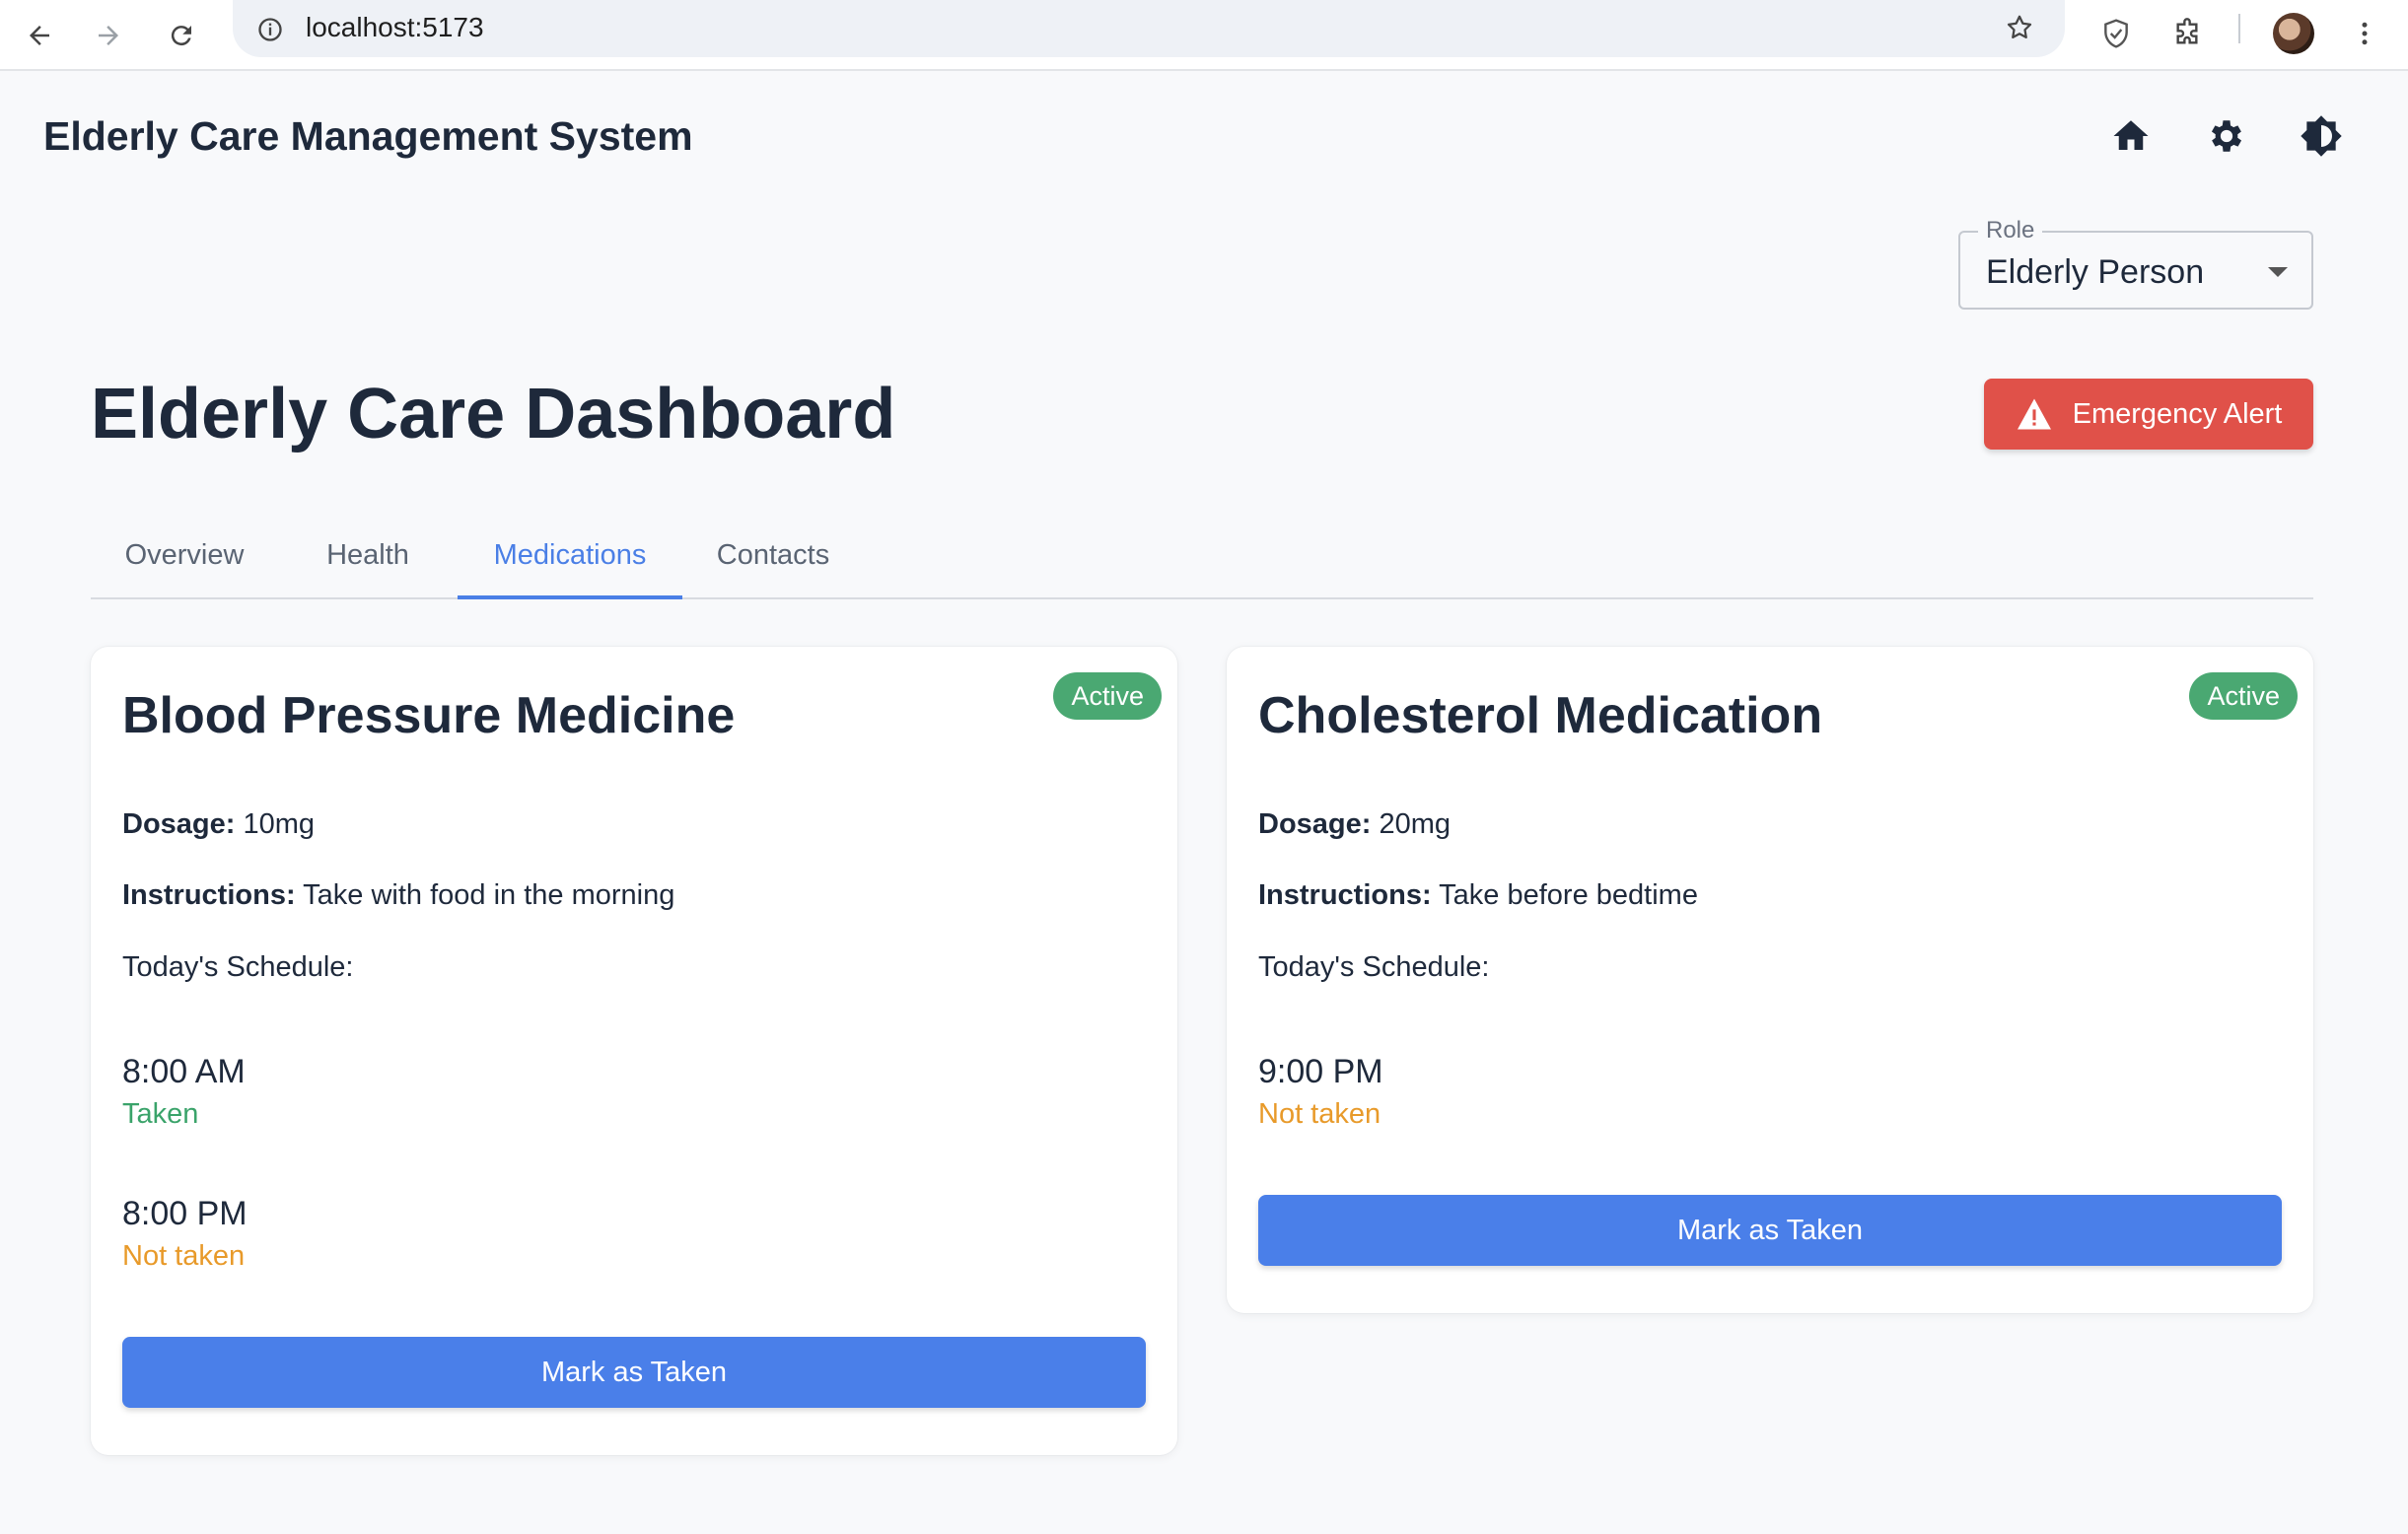 The height and width of the screenshot is (1534, 2408). Describe the element at coordinates (181, 35) in the screenshot. I see `reload-icon` at that location.